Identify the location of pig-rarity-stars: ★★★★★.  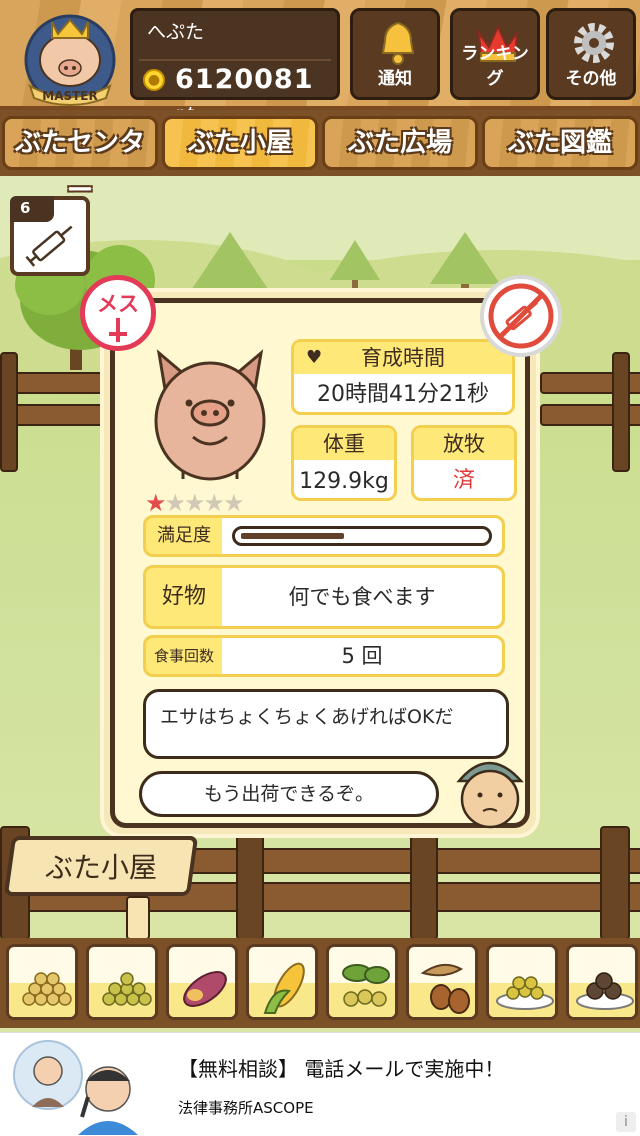
(195, 503).